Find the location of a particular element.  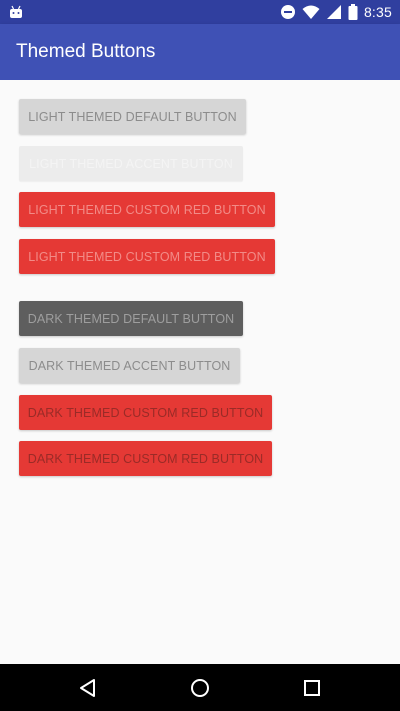

back-icon is located at coordinates (88, 688).